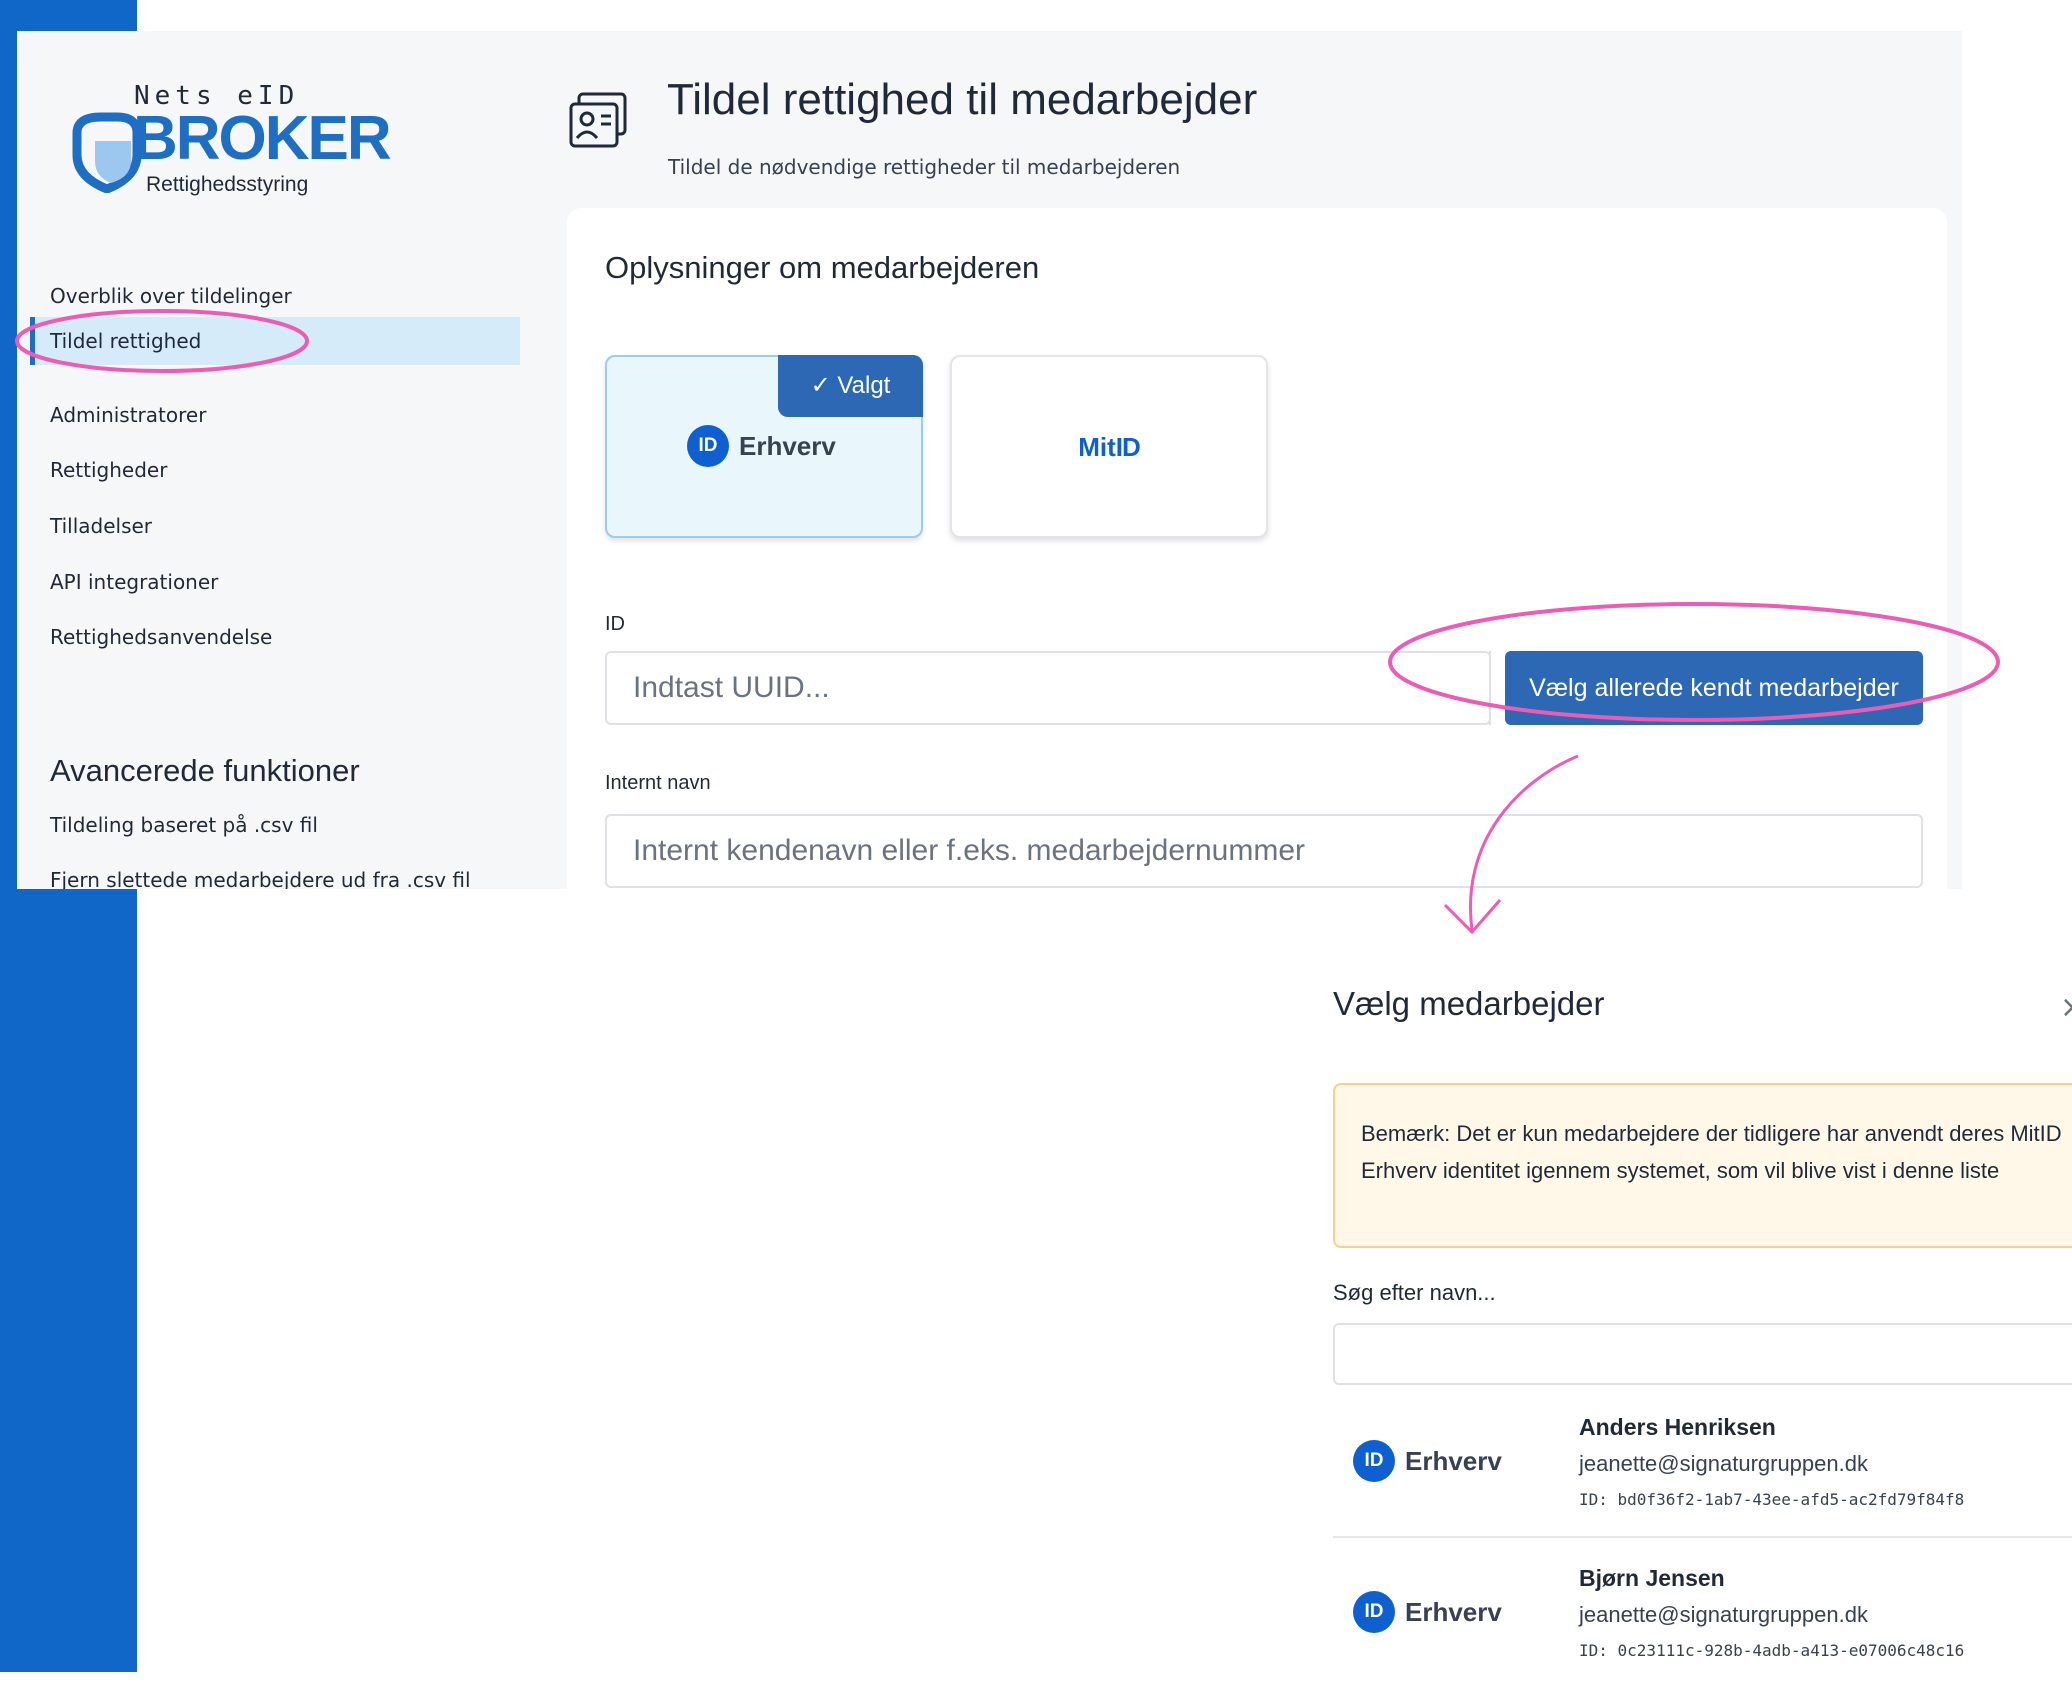  I want to click on row-divider, so click(1702, 1537).